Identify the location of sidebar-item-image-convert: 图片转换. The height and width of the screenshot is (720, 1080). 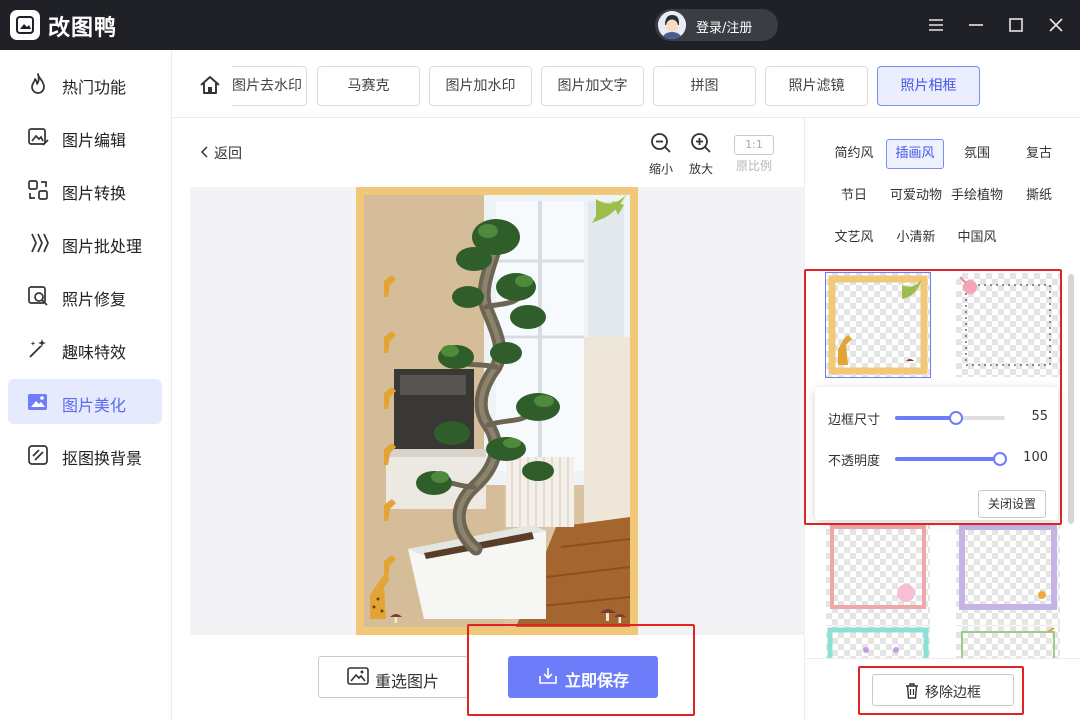
(85, 189).